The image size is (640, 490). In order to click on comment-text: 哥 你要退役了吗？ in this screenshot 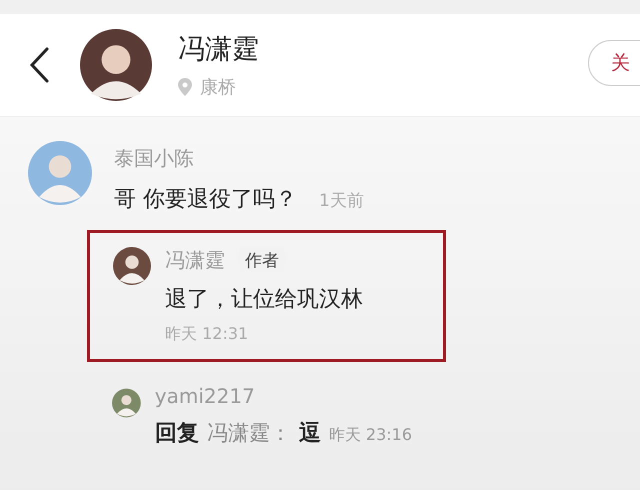, I will do `click(205, 200)`.